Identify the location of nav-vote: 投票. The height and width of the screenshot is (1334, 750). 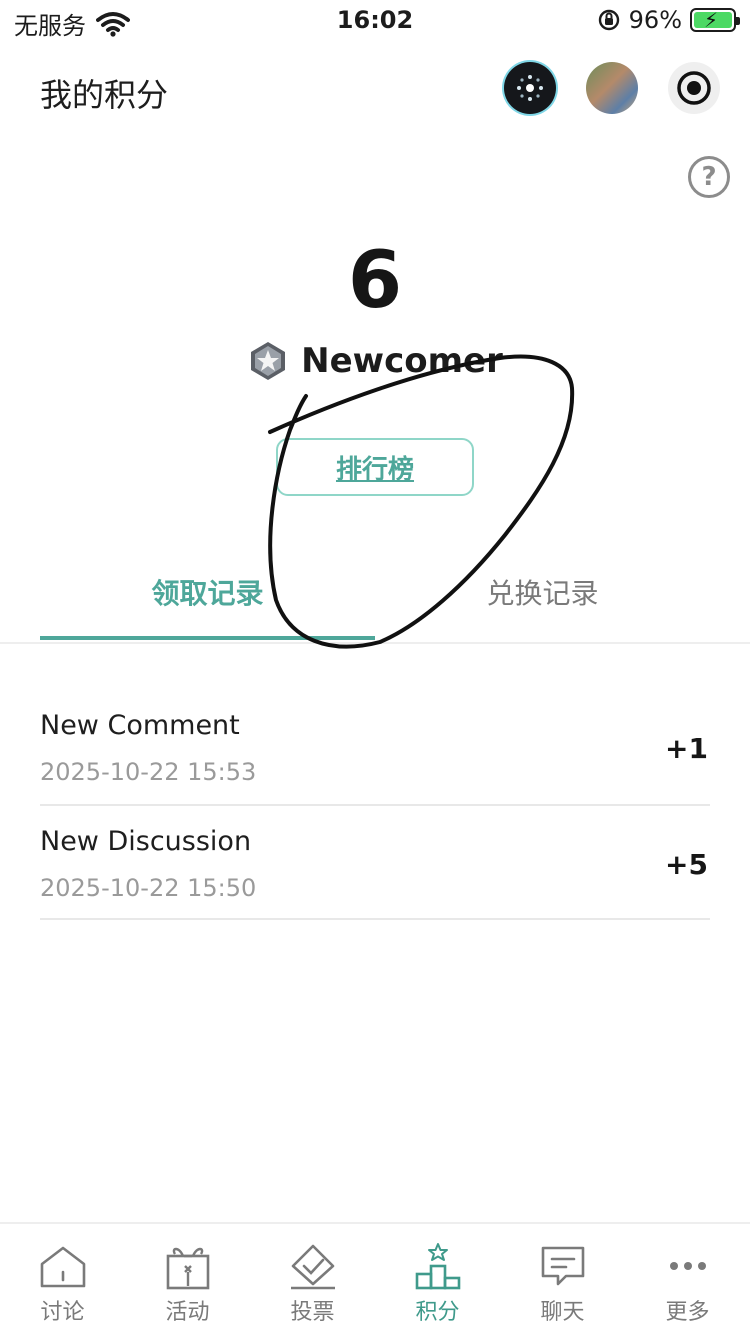
(312, 1284).